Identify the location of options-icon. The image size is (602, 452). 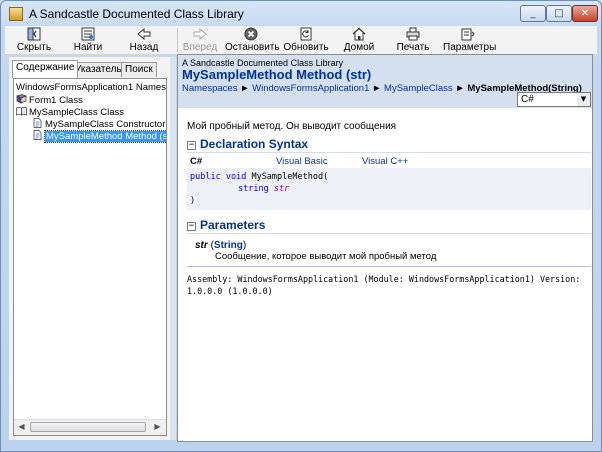
(468, 34).